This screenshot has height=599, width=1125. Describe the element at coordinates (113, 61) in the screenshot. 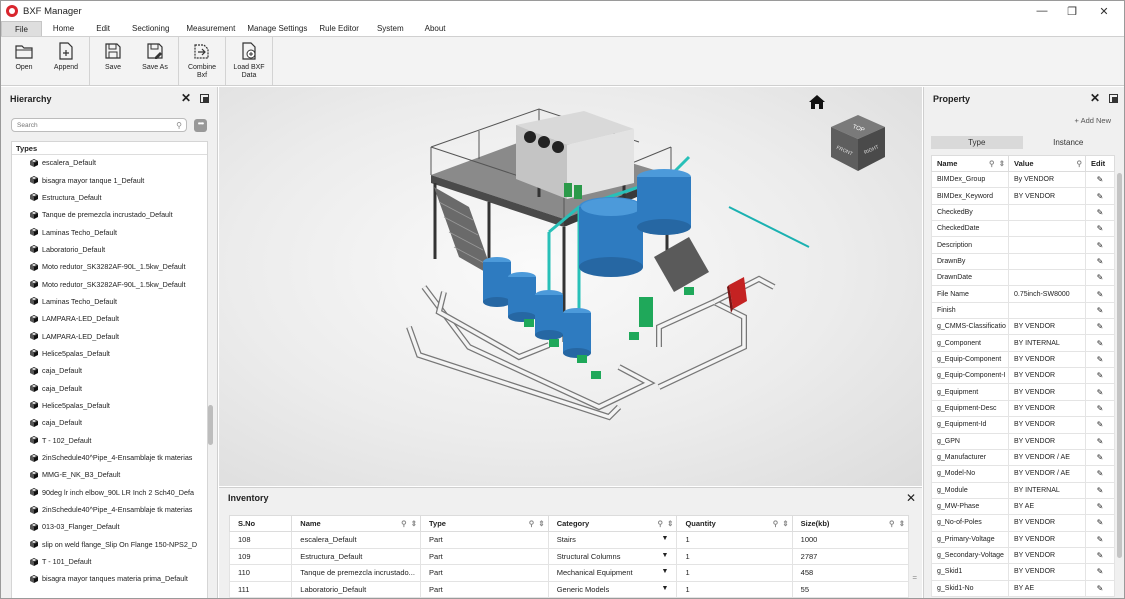

I see `save-button: Save` at that location.